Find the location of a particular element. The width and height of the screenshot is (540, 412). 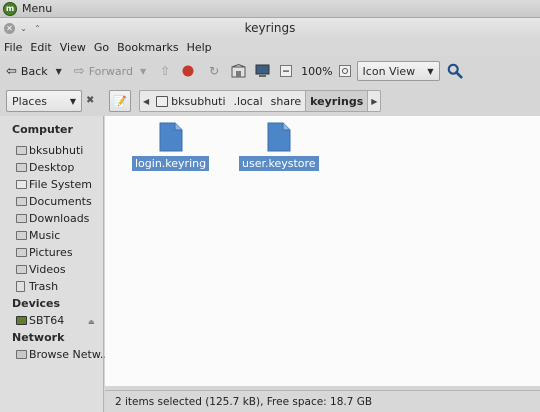

menu-file: File is located at coordinates (13, 47).